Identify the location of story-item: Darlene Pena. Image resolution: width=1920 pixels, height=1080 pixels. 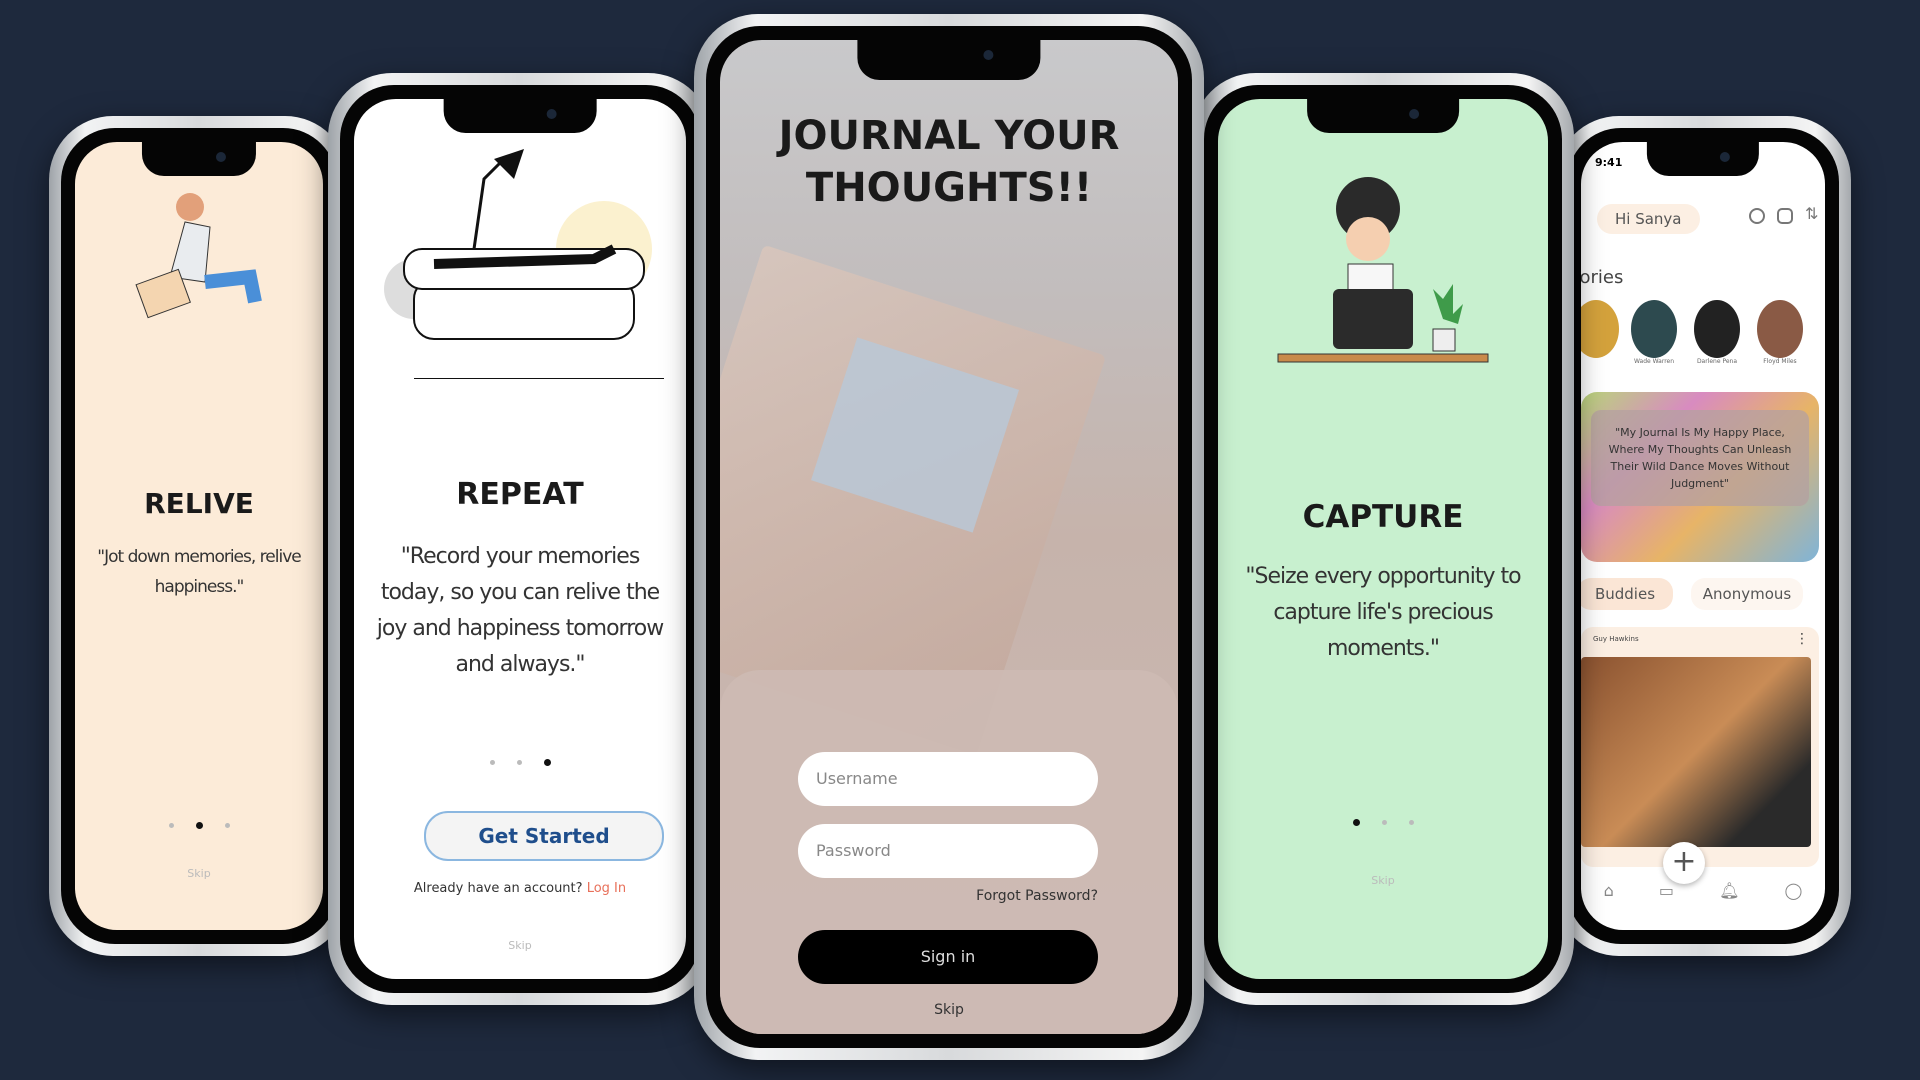
(1719, 332).